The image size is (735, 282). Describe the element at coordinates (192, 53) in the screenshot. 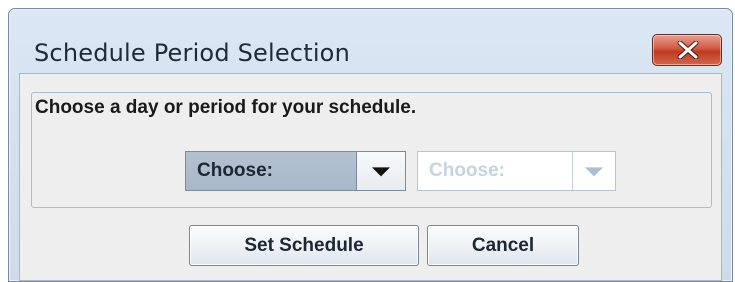

I see `window-title: Schedule Period Selection` at that location.